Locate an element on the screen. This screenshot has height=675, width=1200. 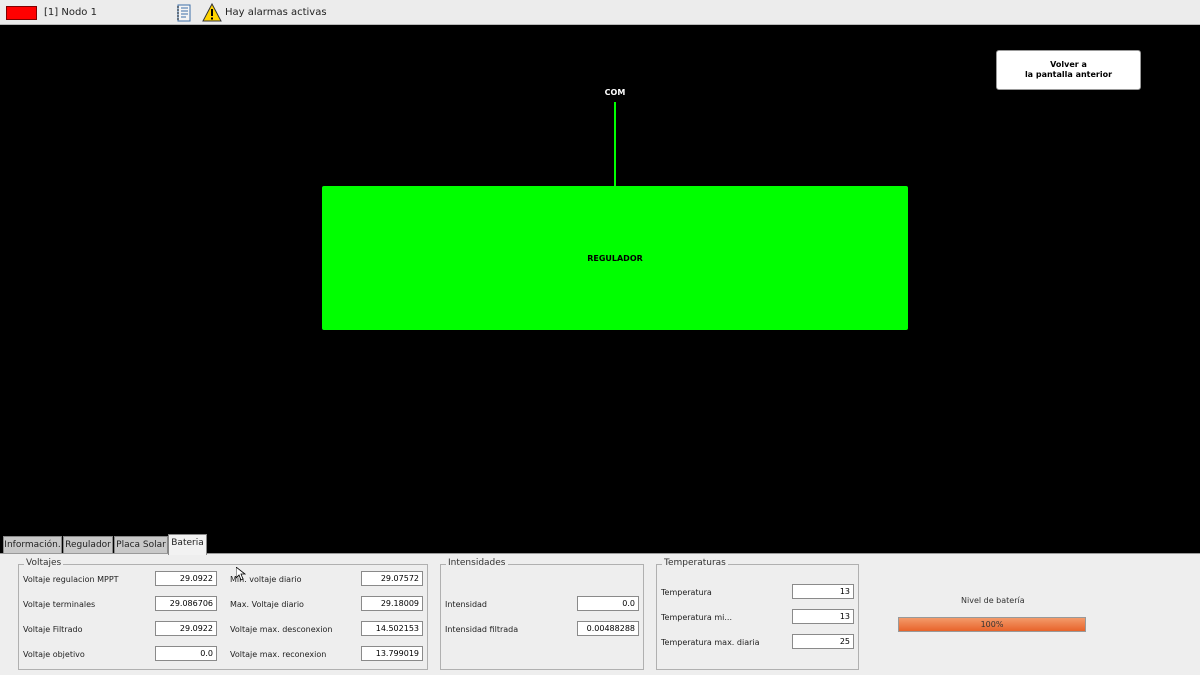
tab-placa-solar: Placa Solar is located at coordinates (141, 545).